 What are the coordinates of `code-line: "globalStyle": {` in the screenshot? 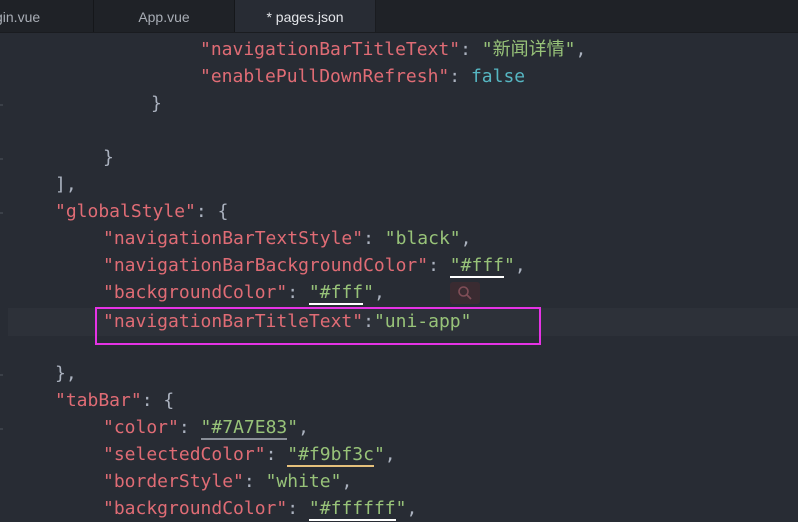 It's located at (142, 211).